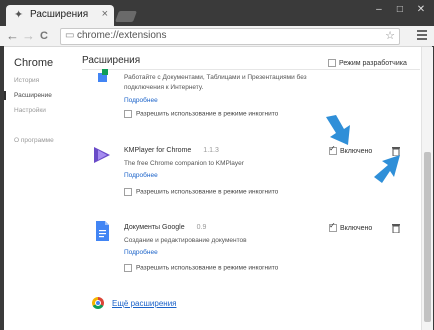 The image size is (434, 330). I want to click on annotation-arrow-up, so click(387, 169).